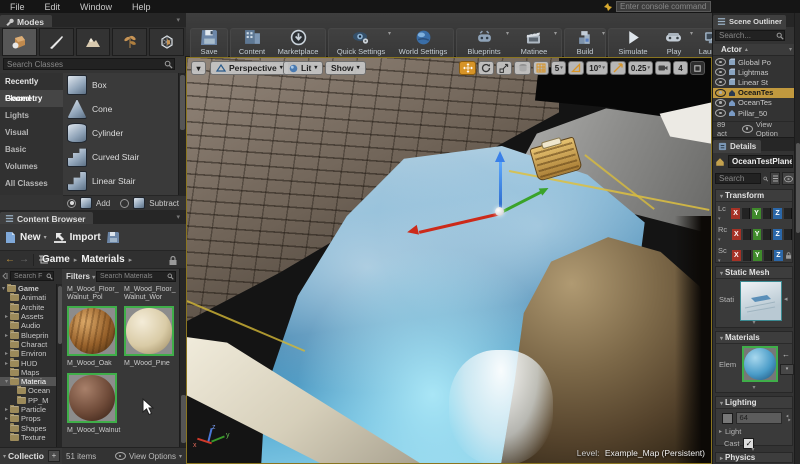  Describe the element at coordinates (31, 115) in the screenshot. I see `category-lights: Lights` at that location.